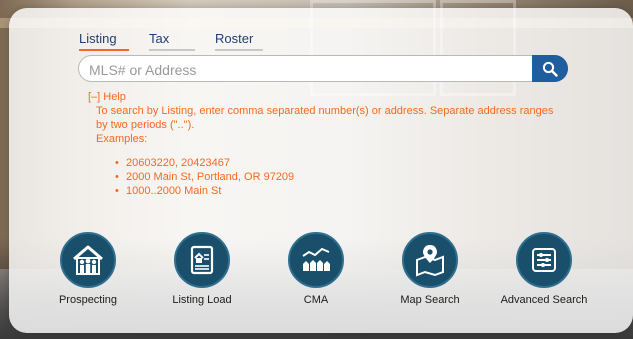  I want to click on example-item: 1000..2000 Main St, so click(336, 191).